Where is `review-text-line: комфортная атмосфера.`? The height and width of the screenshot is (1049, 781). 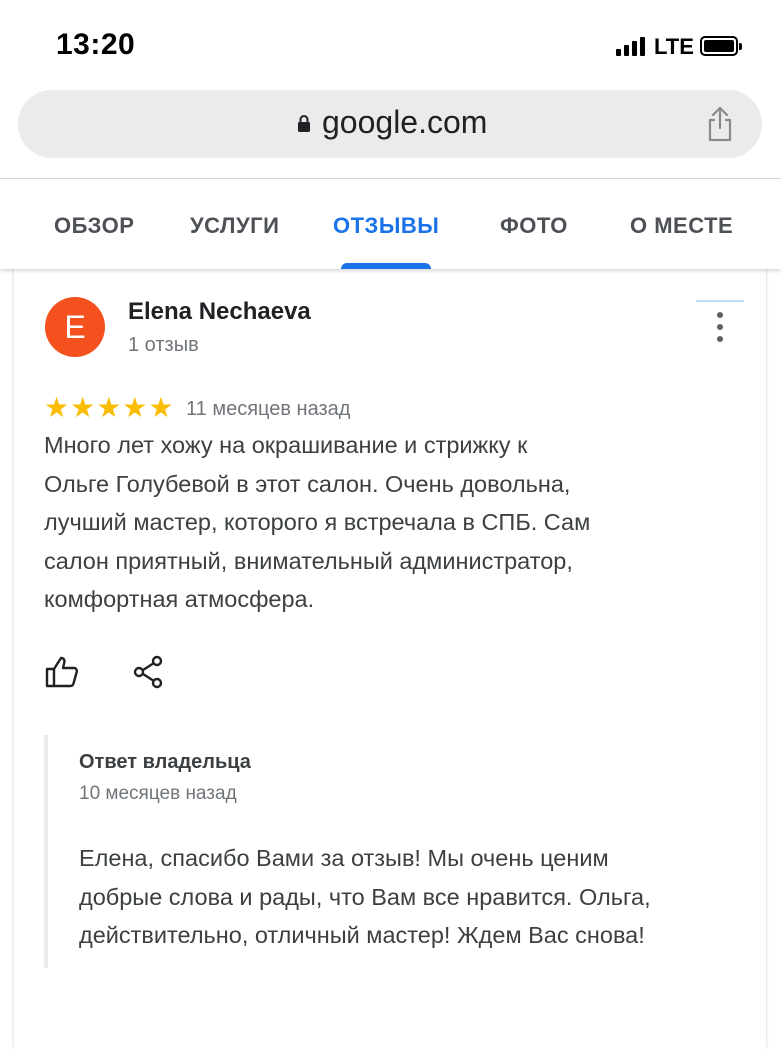 review-text-line: комфортная атмосфера. is located at coordinates (179, 599).